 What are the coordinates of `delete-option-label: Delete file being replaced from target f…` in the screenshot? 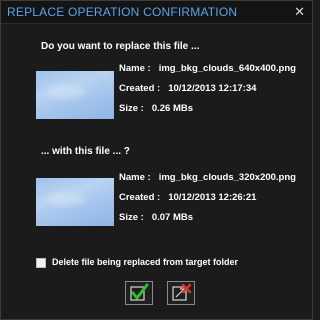 It's located at (145, 262).